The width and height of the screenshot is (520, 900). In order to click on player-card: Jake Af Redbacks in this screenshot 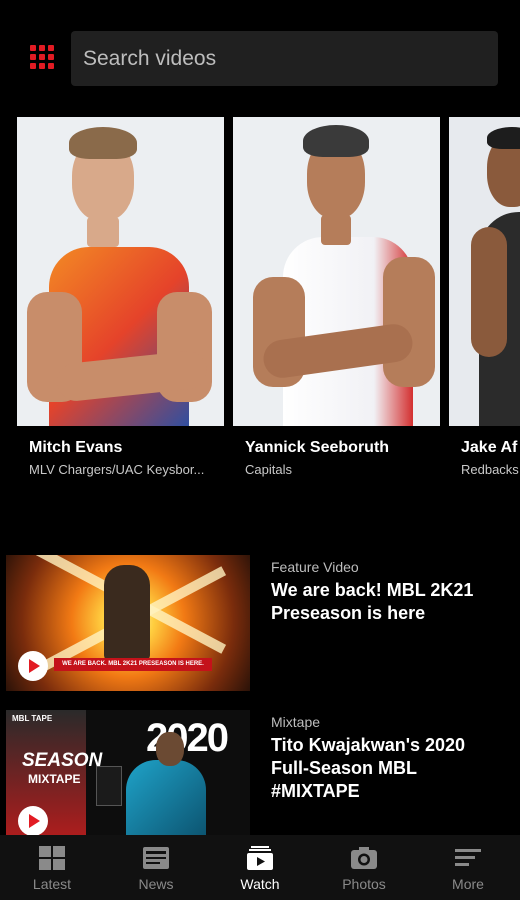, I will do `click(484, 297)`.